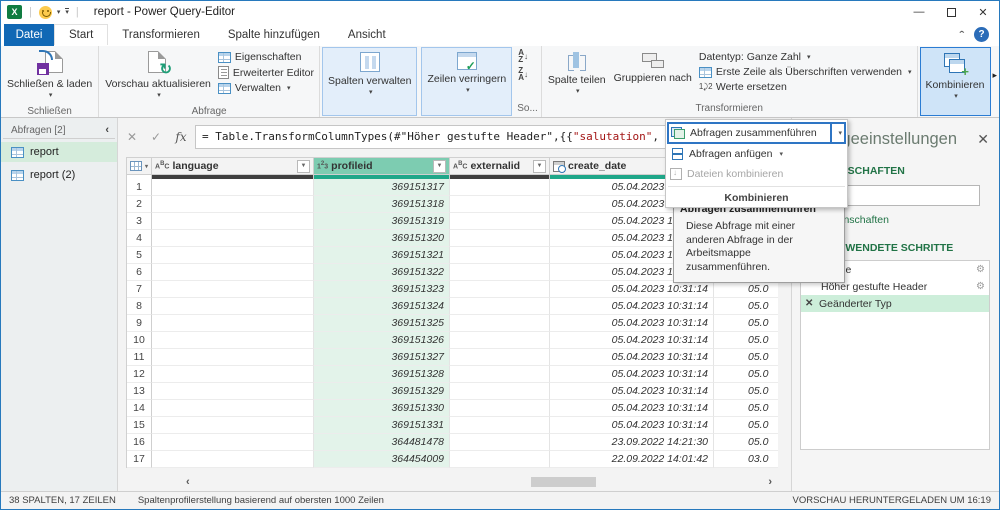 Image resolution: width=1000 pixels, height=510 pixels. What do you see at coordinates (382, 221) in the screenshot?
I see `cell-profileid: 369151319` at bounding box center [382, 221].